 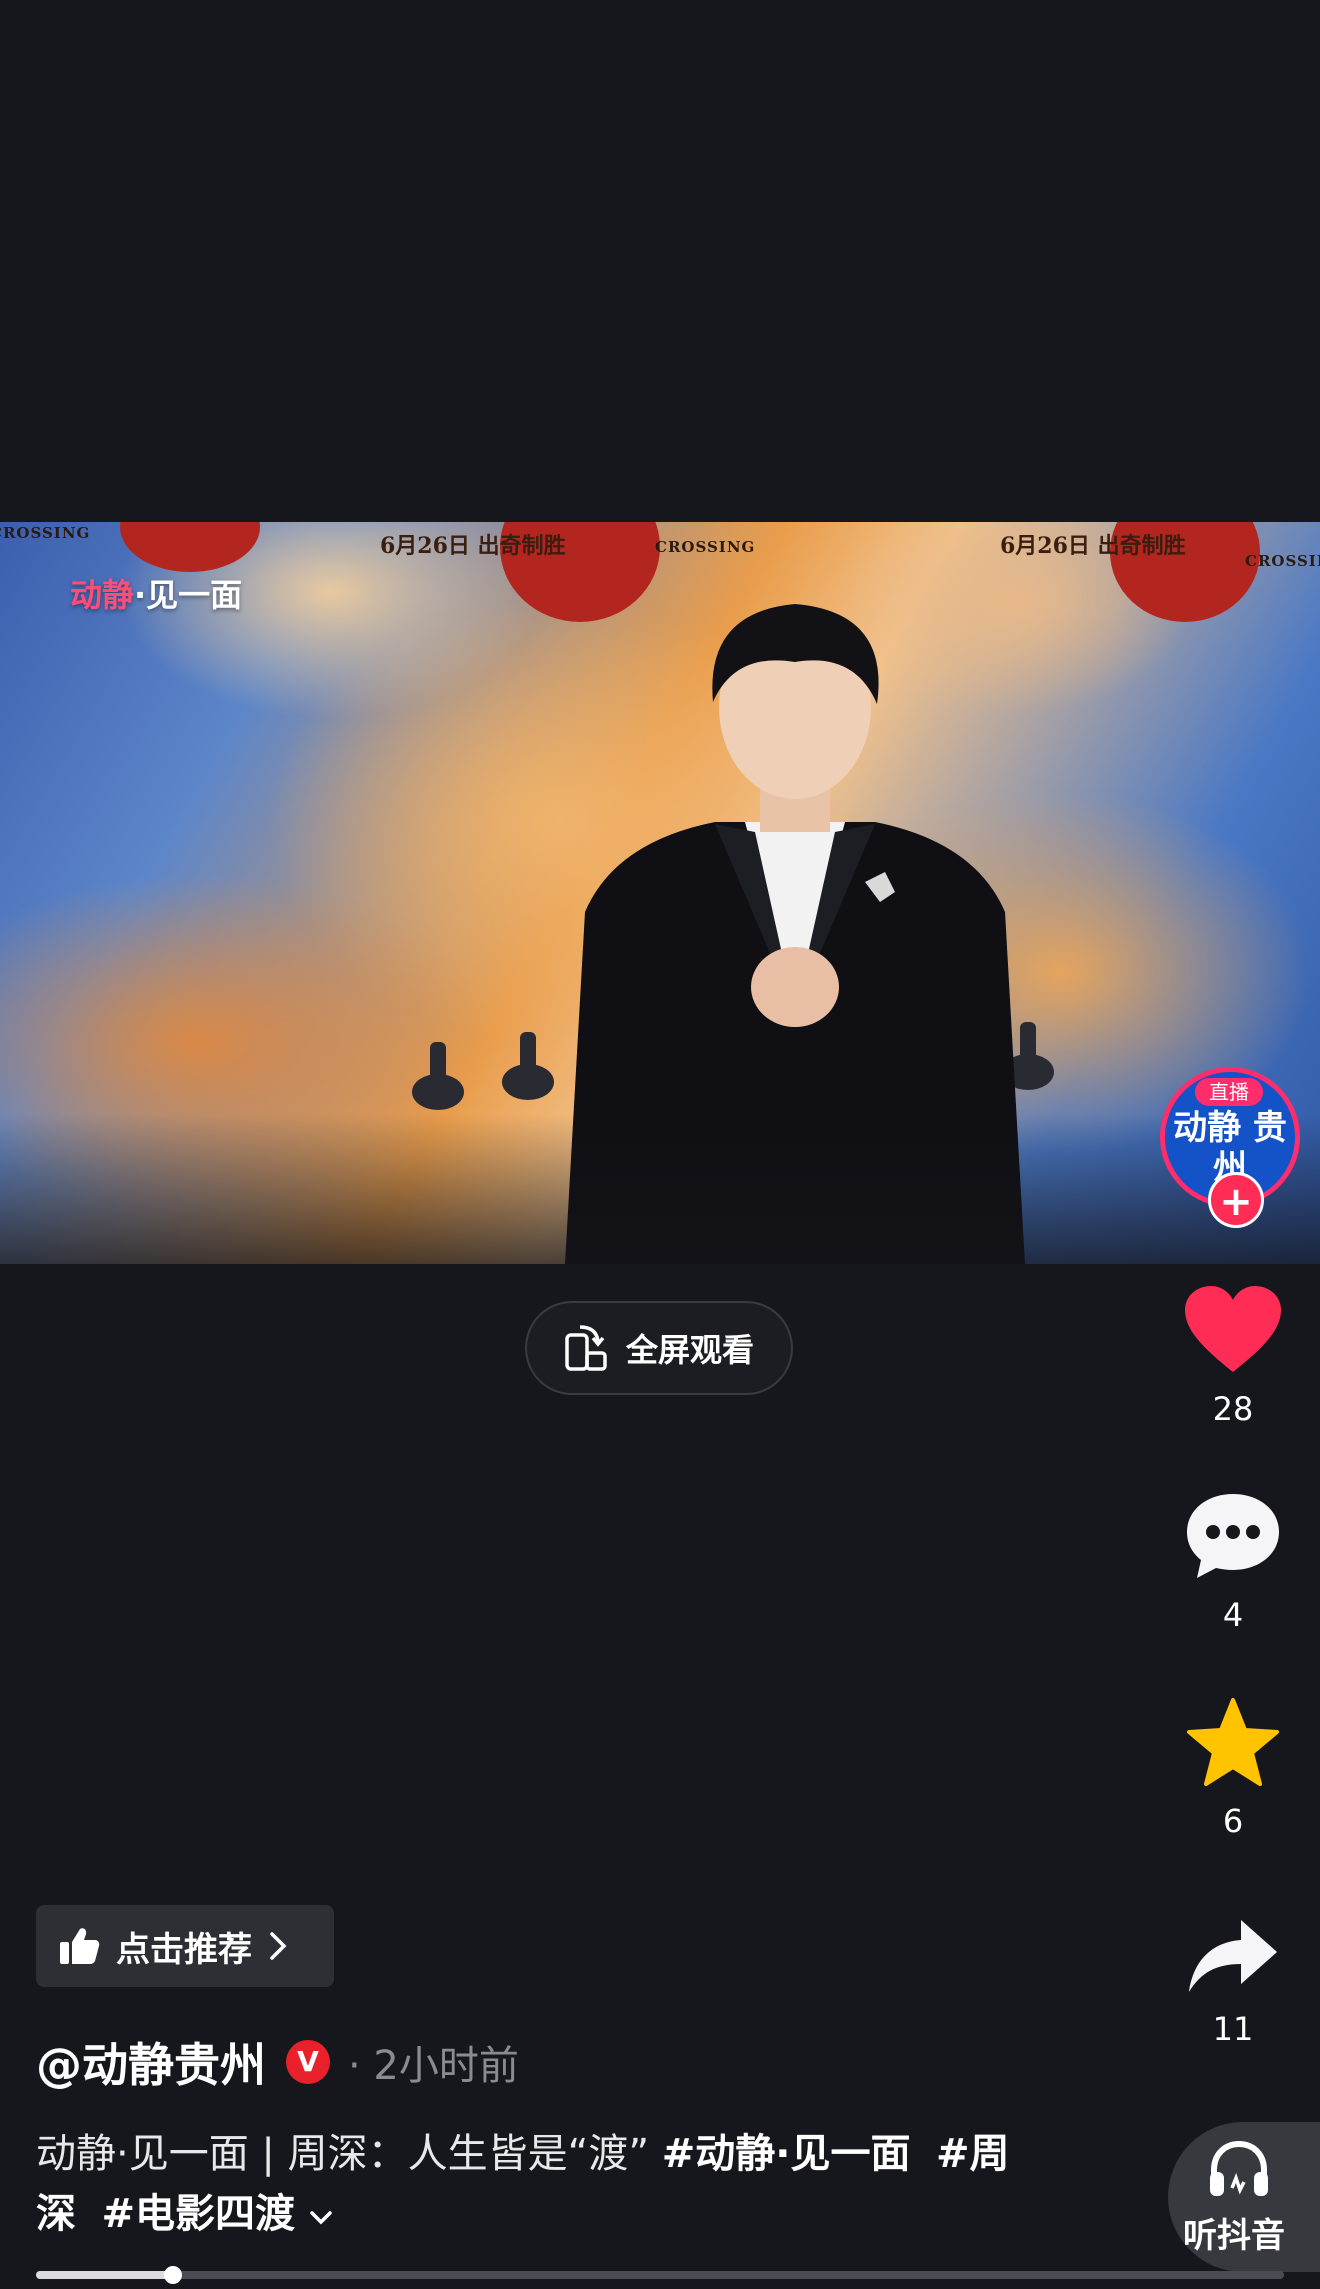 What do you see at coordinates (1234, 2236) in the screenshot?
I see `listen-label: 听抖音` at bounding box center [1234, 2236].